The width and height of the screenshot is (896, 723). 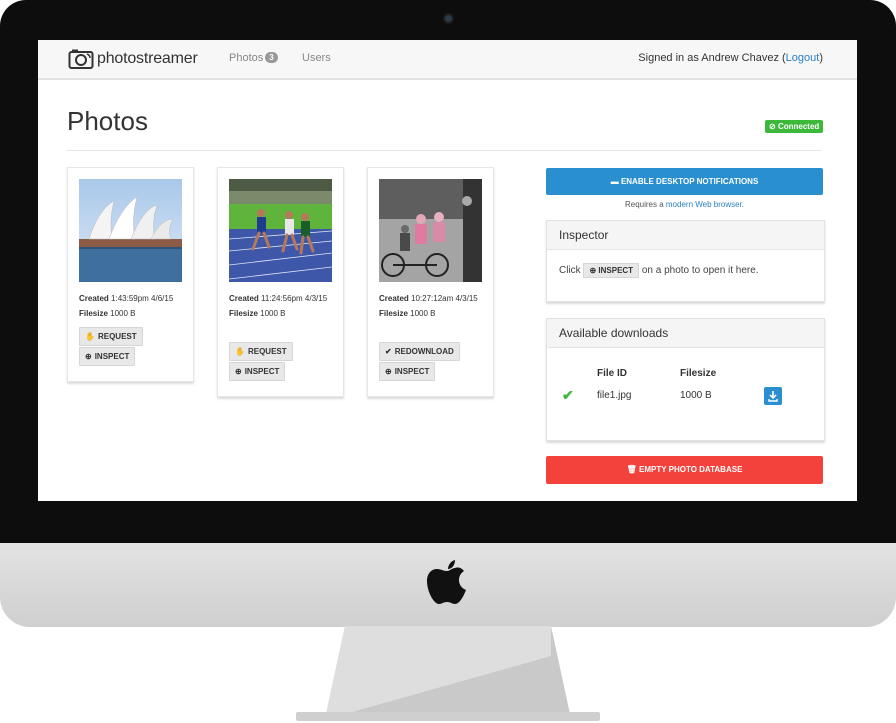 I want to click on download-filesize: 1000 B, so click(x=696, y=395).